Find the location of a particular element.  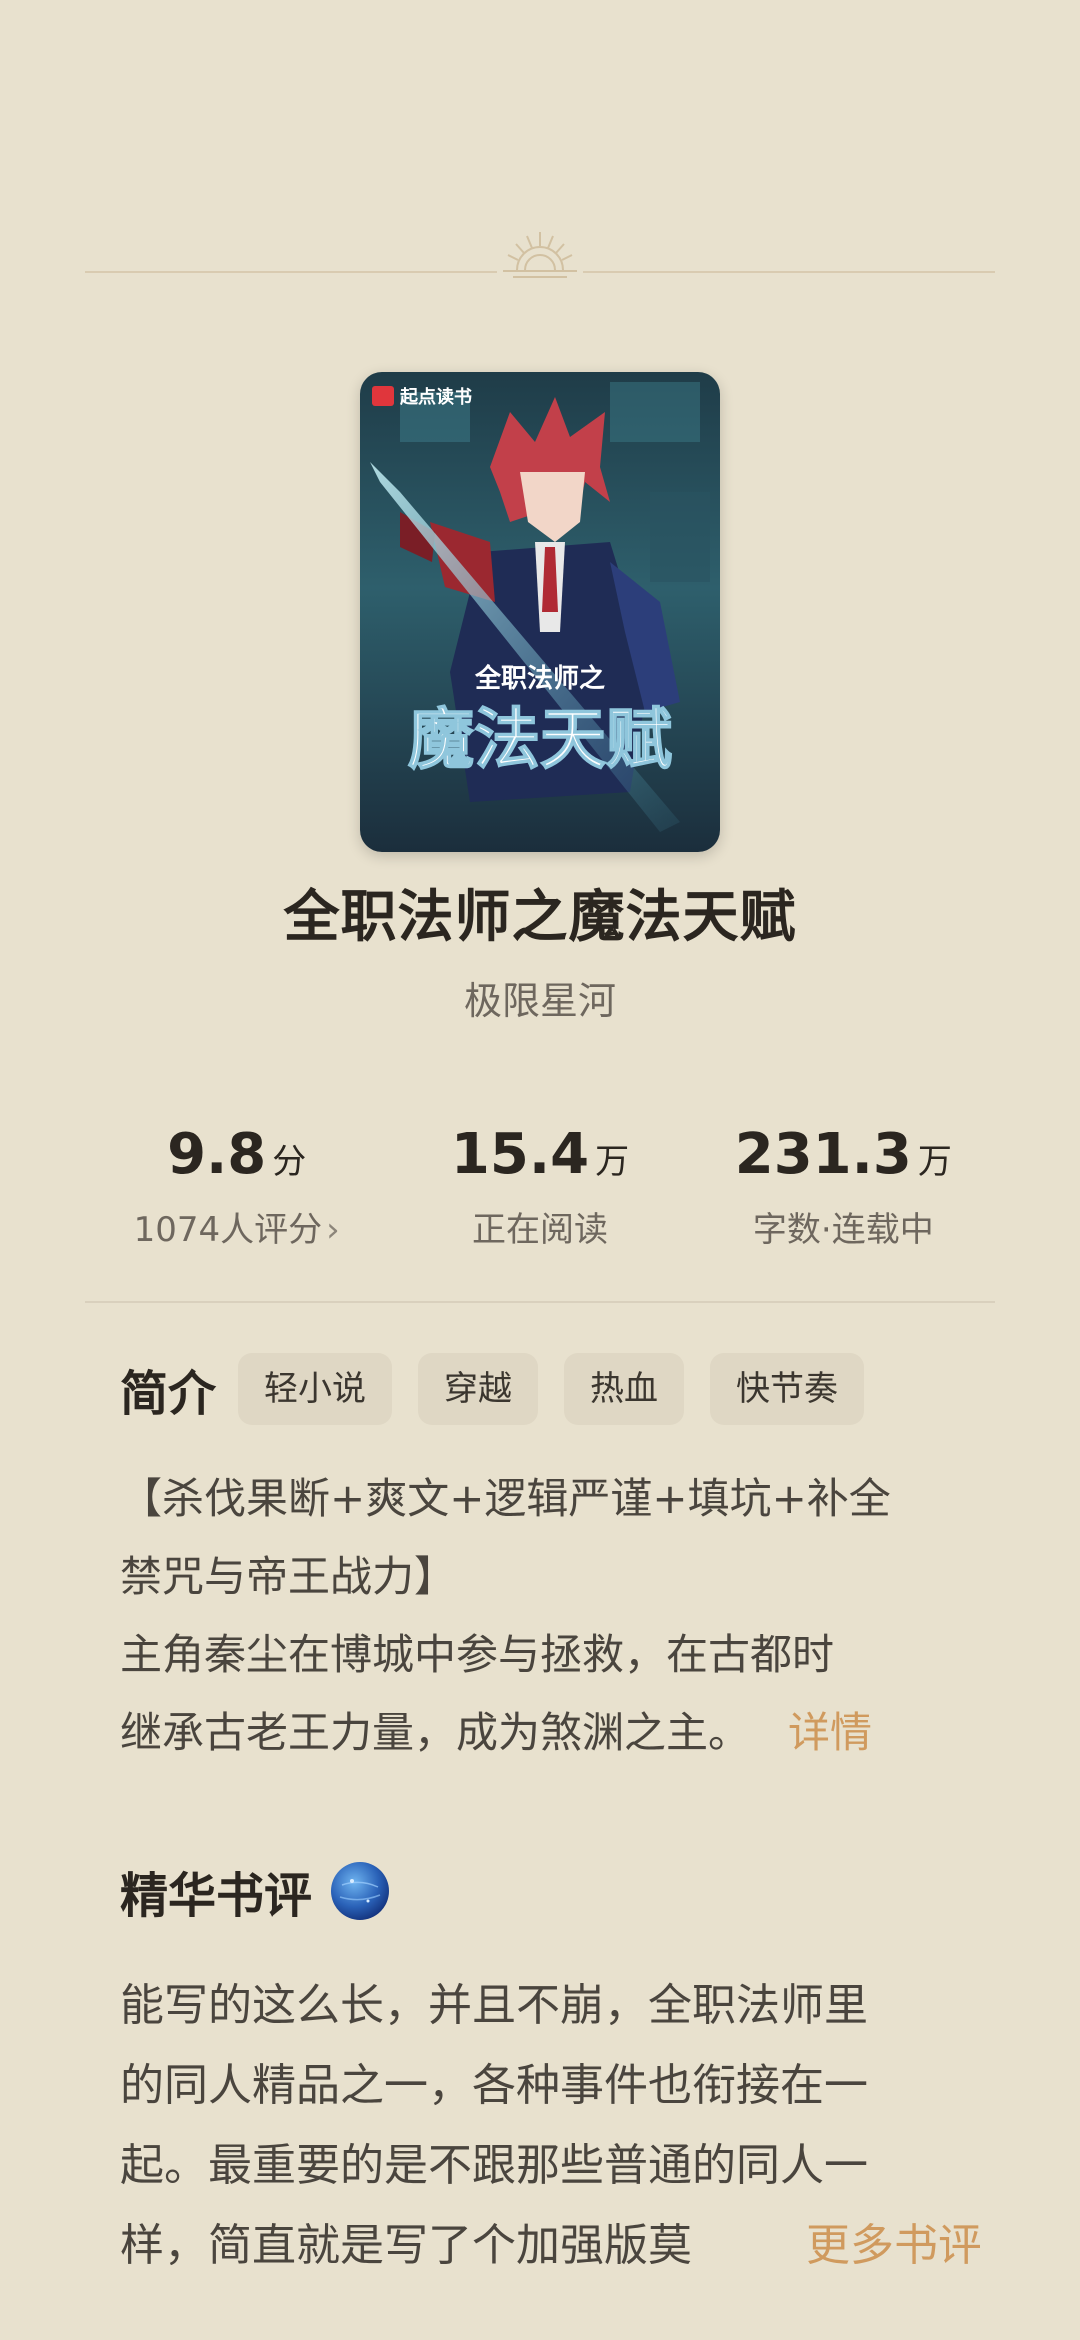

book-cover: 起点读书 全职法师之 魔法天赋 is located at coordinates (540, 612).